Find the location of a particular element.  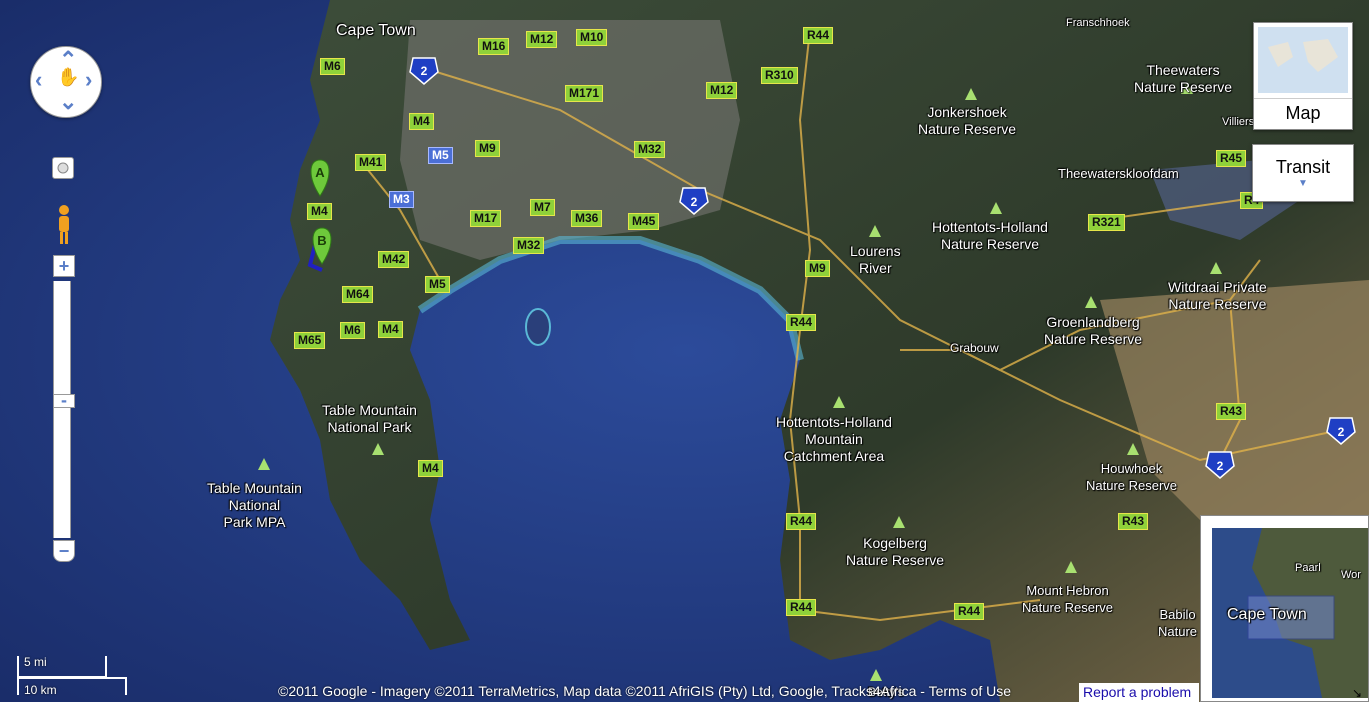

map-type-transit-button: Transit ▼ is located at coordinates (1303, 173).